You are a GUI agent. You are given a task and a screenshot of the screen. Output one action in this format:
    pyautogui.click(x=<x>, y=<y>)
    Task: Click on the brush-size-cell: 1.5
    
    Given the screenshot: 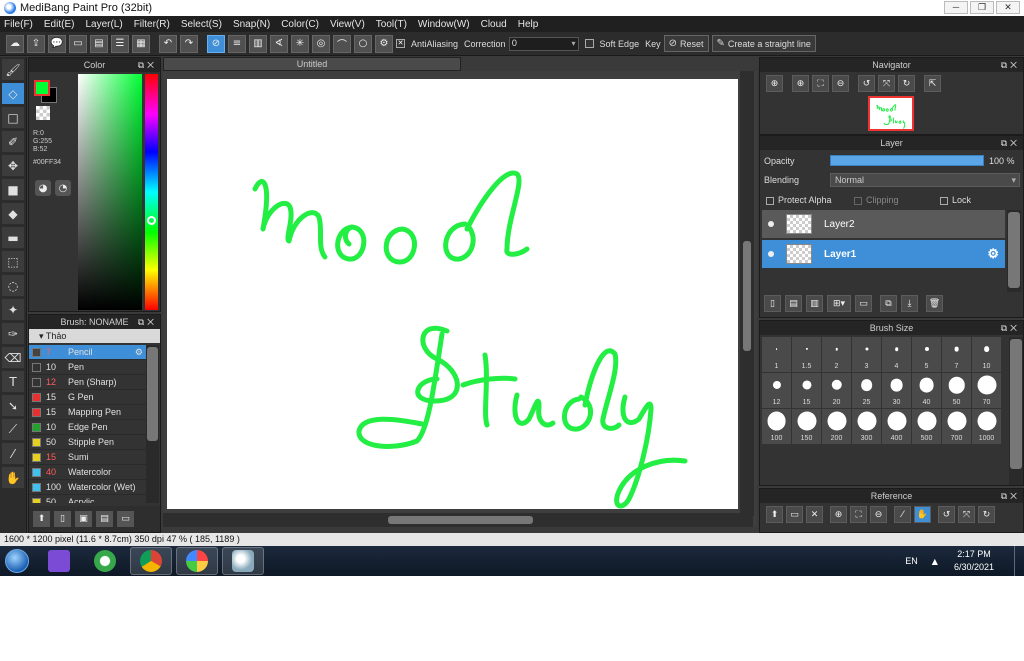 What is the action you would take?
    pyautogui.click(x=806, y=354)
    